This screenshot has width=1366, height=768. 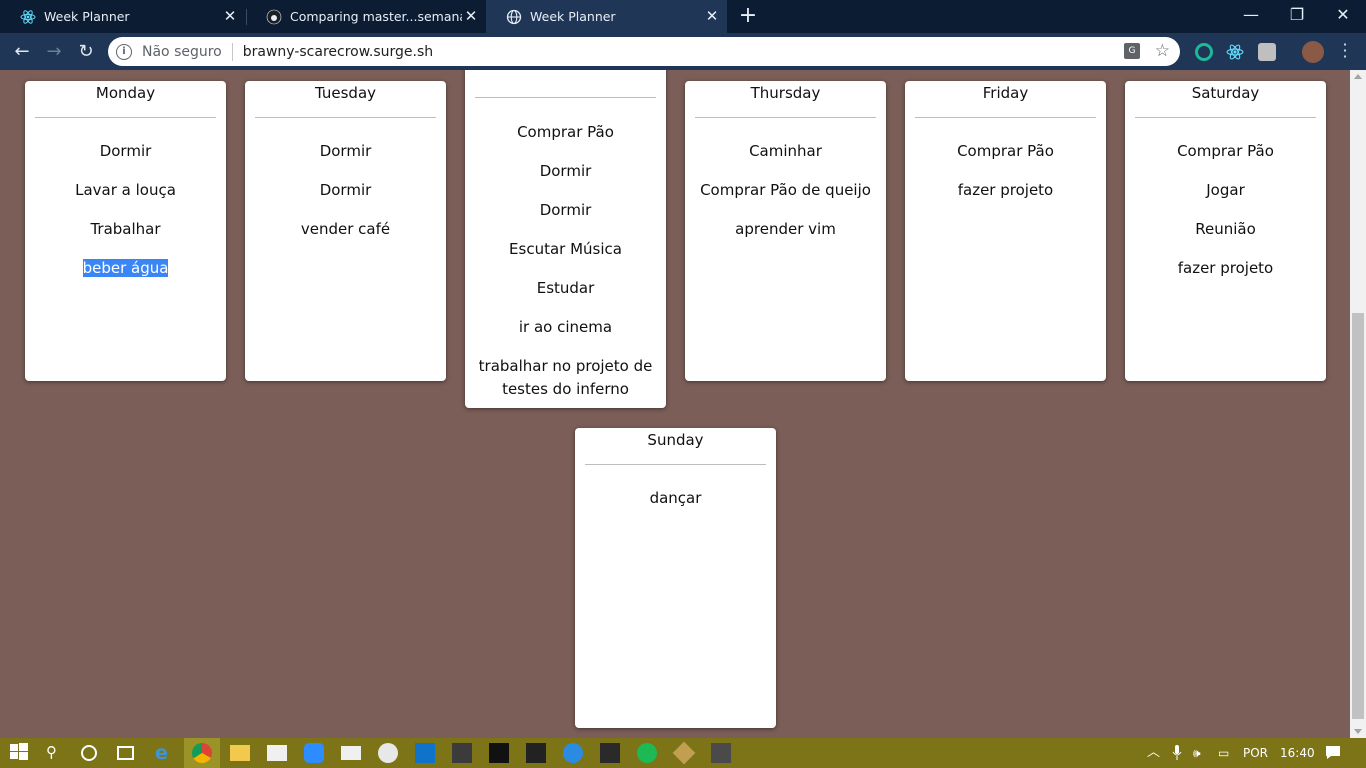 I want to click on store-icon, so click(x=277, y=753).